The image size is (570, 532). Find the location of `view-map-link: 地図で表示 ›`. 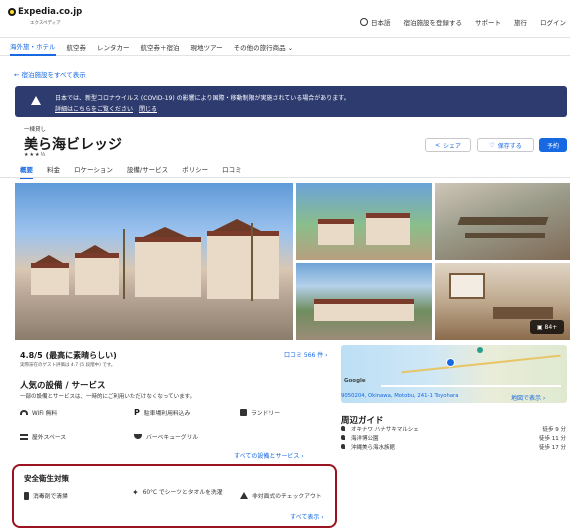

view-map-link: 地図で表示 › is located at coordinates (528, 397).